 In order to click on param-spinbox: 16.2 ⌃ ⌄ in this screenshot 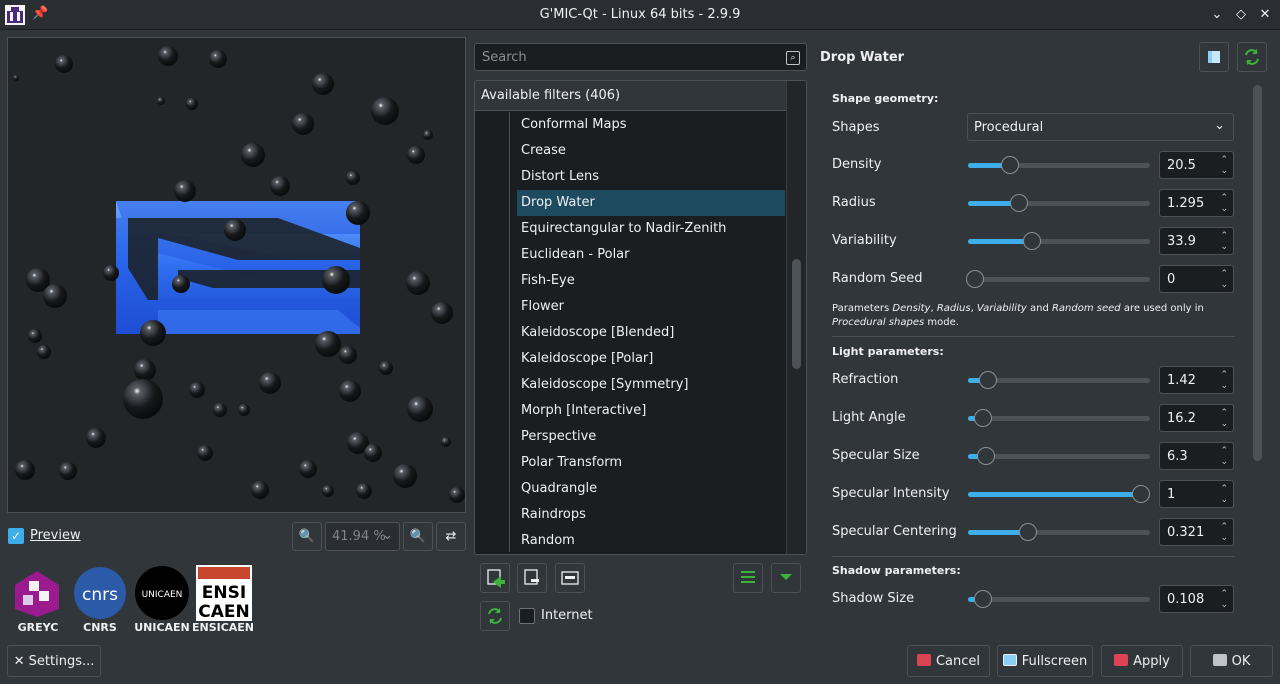, I will do `click(1196, 418)`.